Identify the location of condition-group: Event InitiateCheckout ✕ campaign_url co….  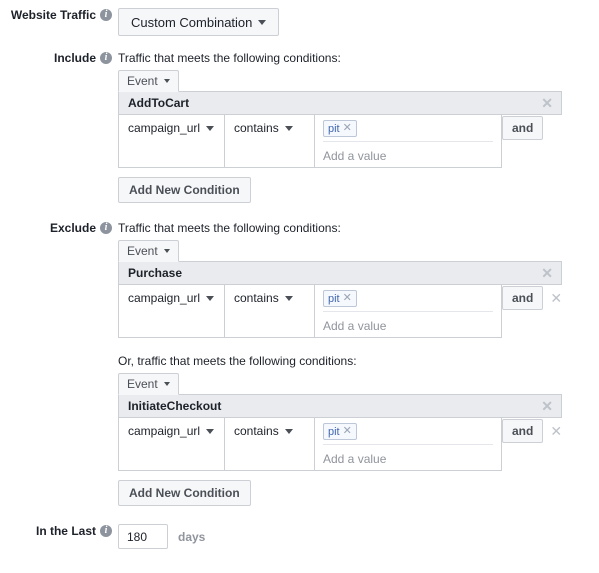
(358, 422).